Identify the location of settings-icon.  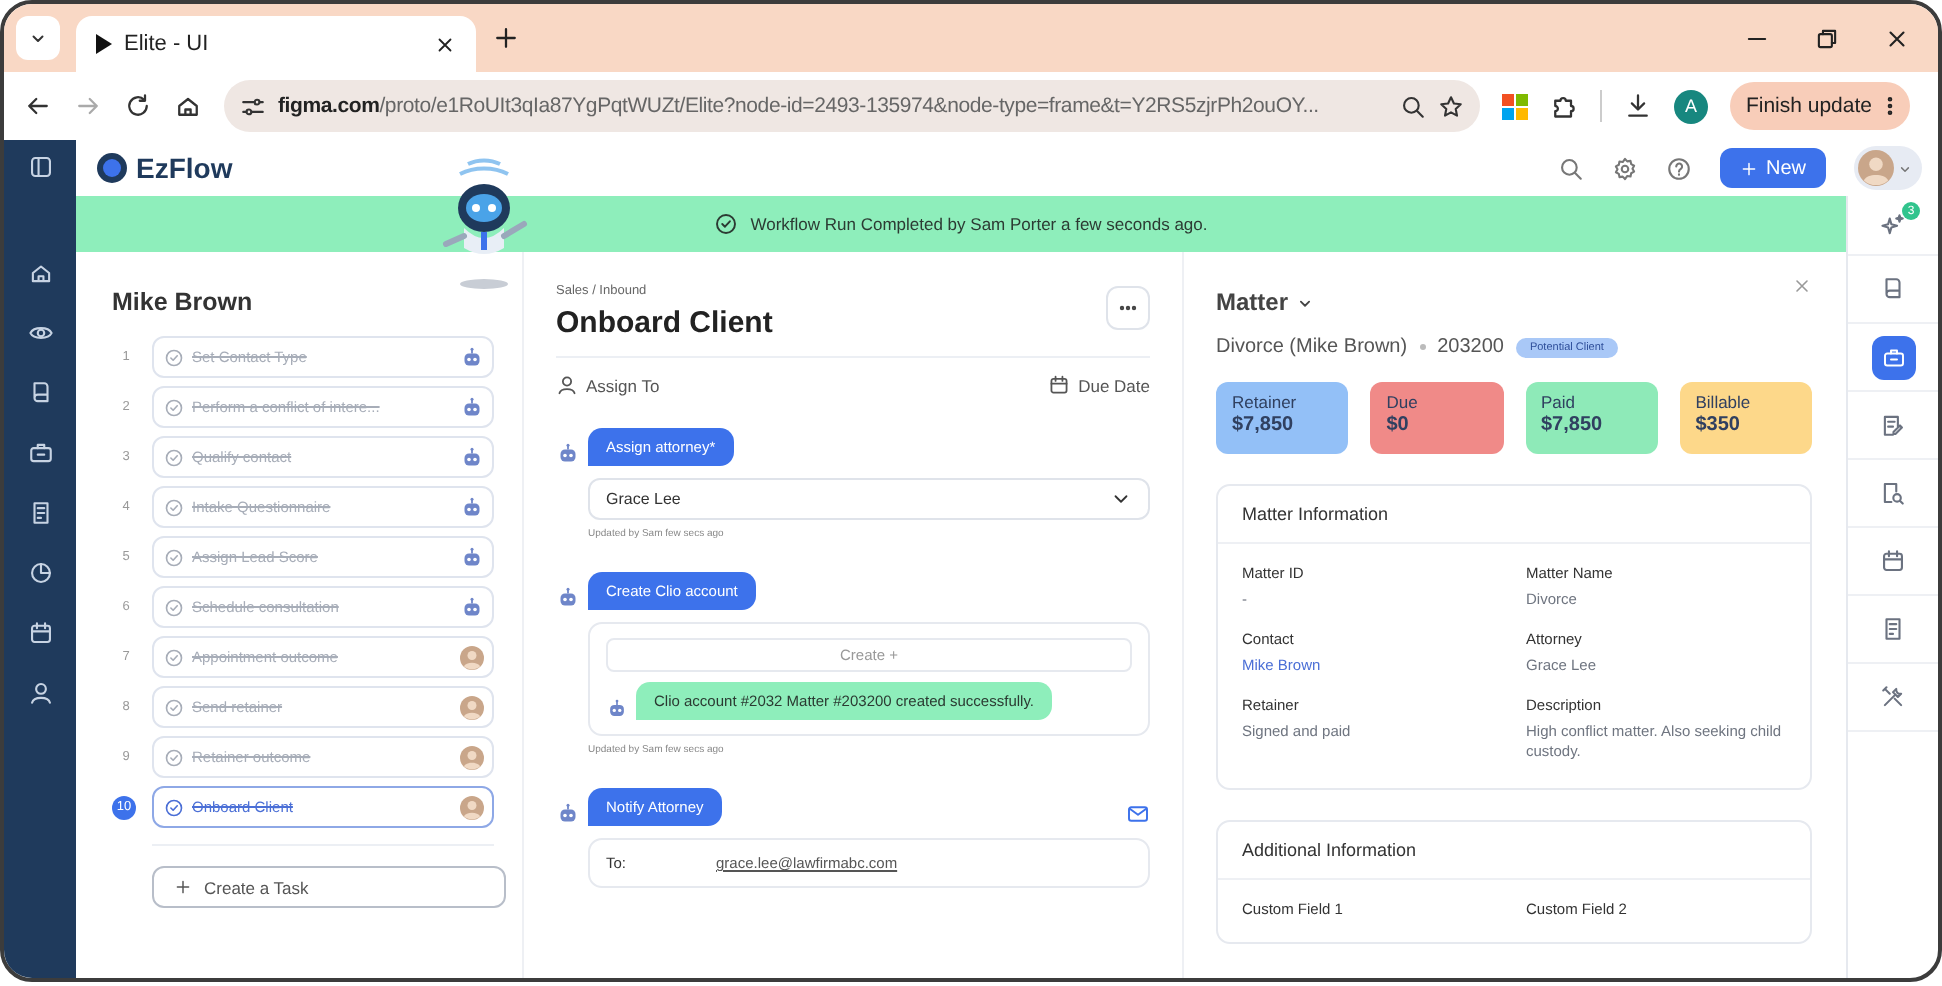
(1624, 168).